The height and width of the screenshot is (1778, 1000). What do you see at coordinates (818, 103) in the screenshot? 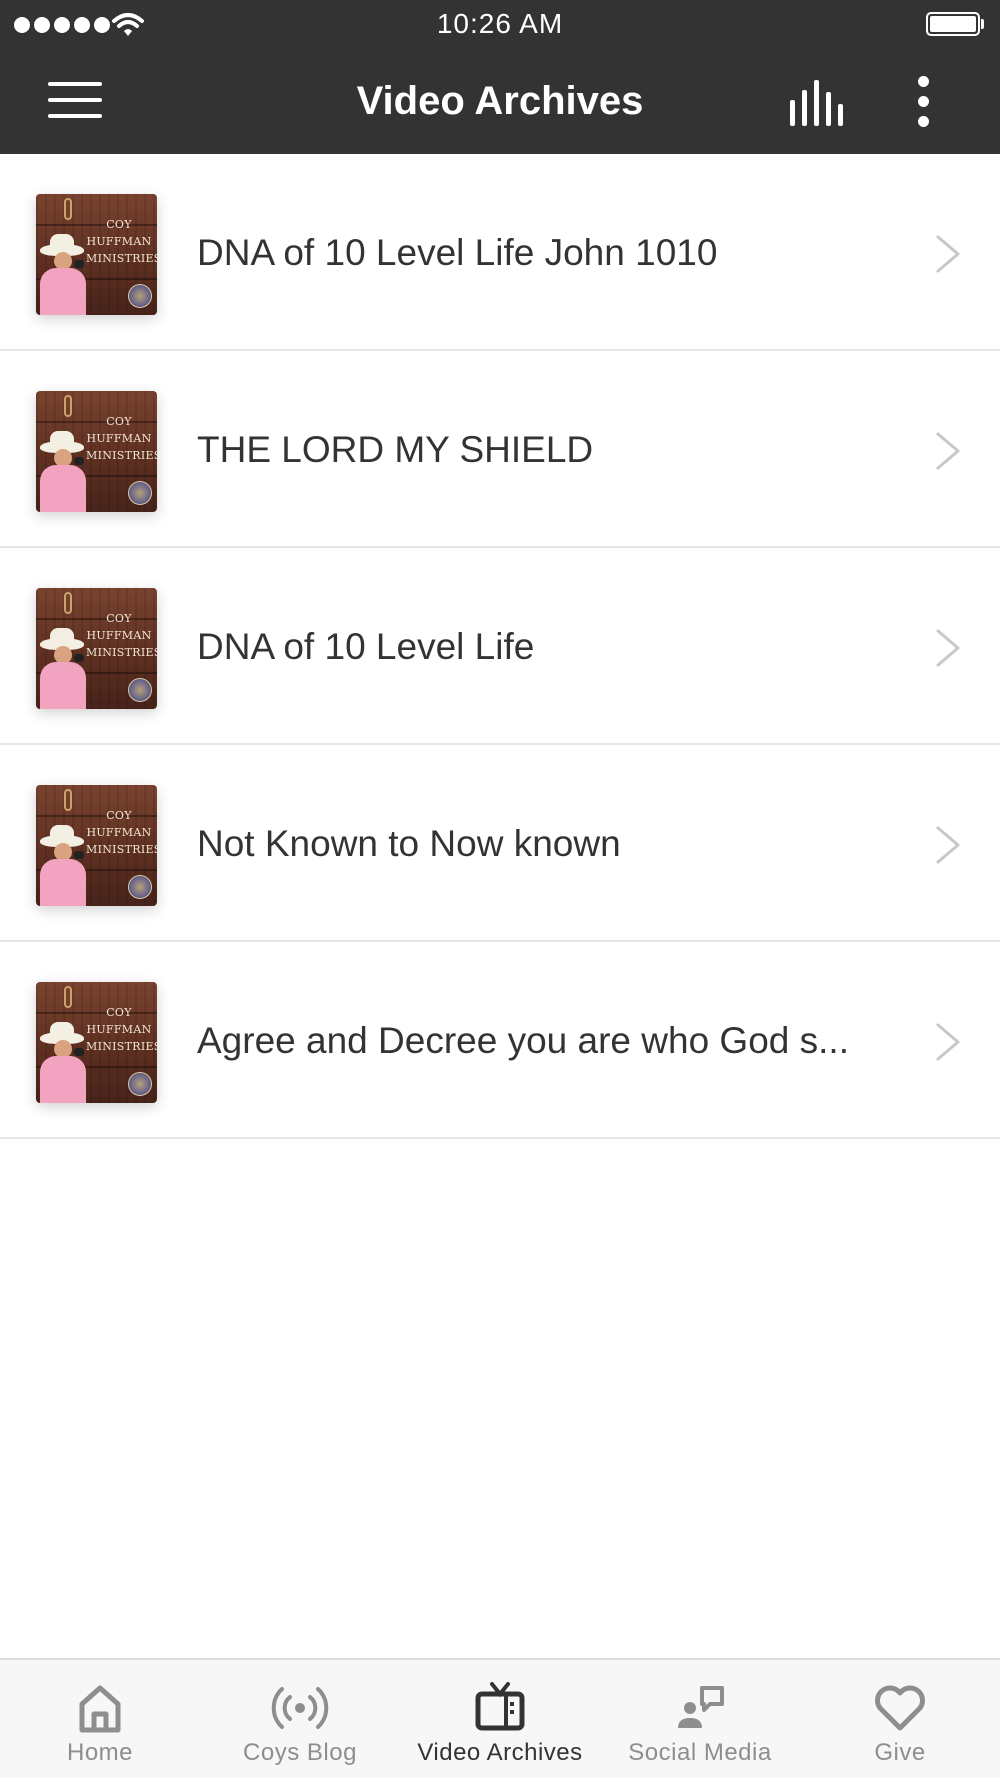
I see `audio-bars-icon` at bounding box center [818, 103].